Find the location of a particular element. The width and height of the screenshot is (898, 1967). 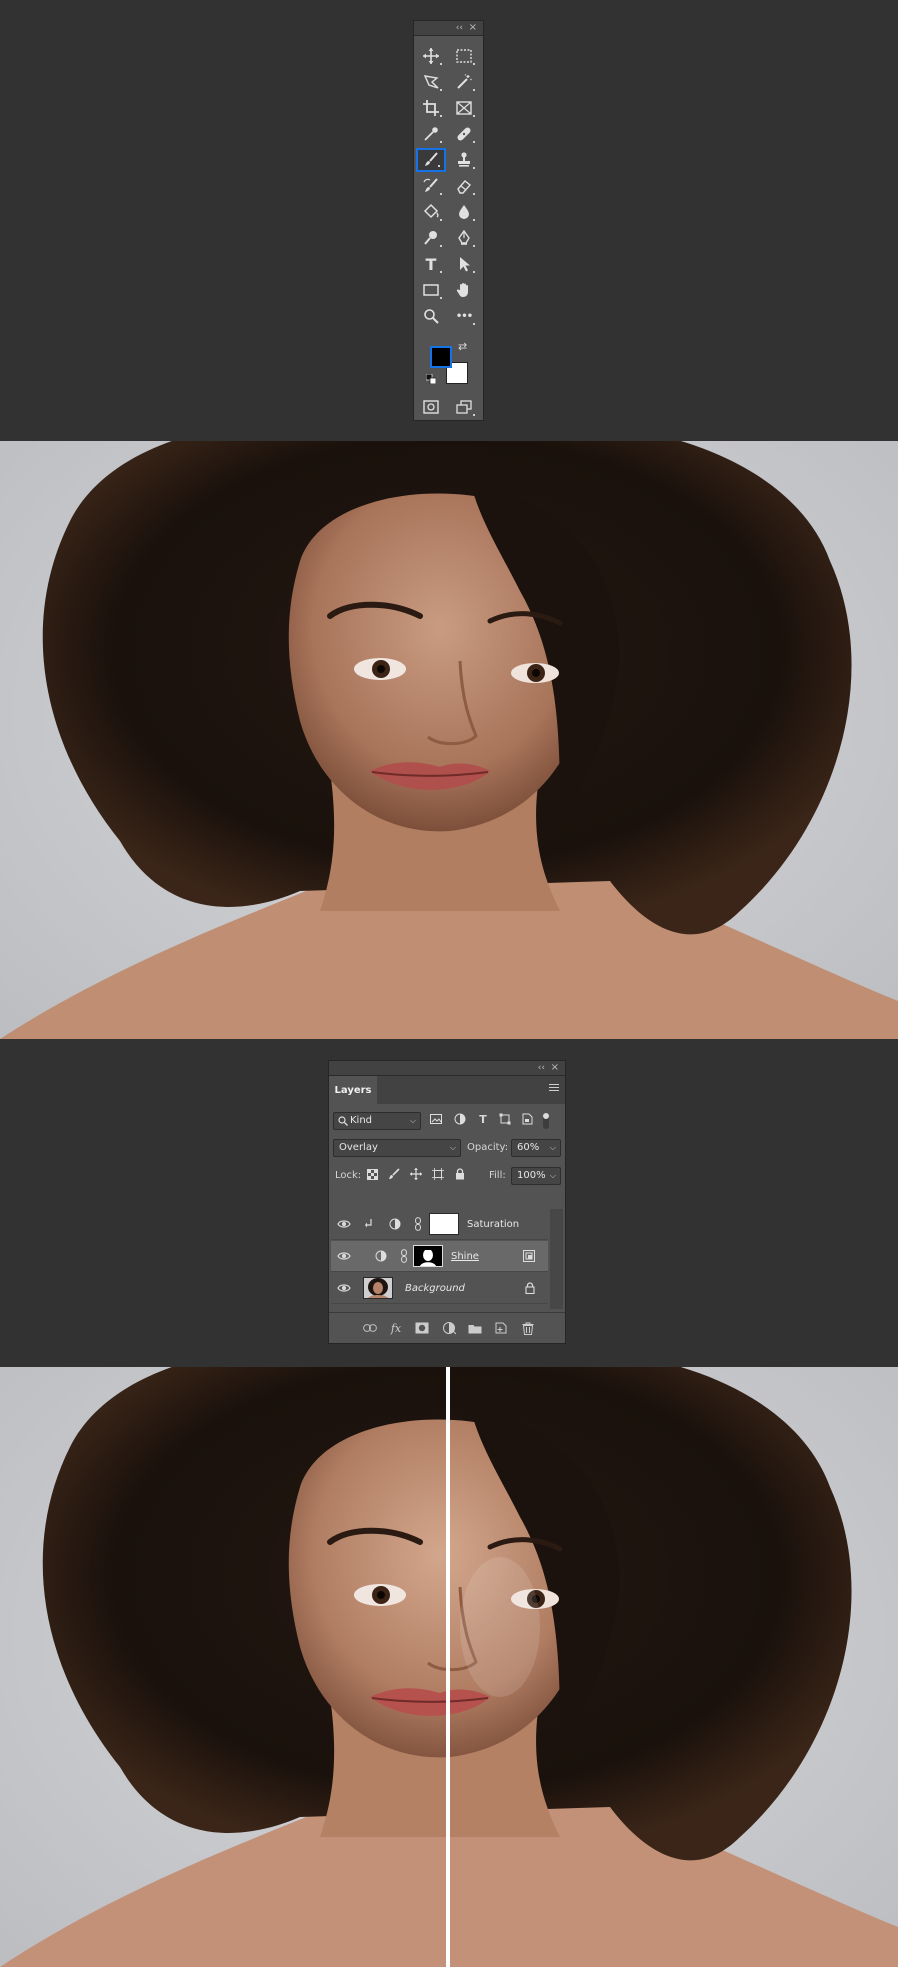

healing-brush-tool is located at coordinates (464, 134).